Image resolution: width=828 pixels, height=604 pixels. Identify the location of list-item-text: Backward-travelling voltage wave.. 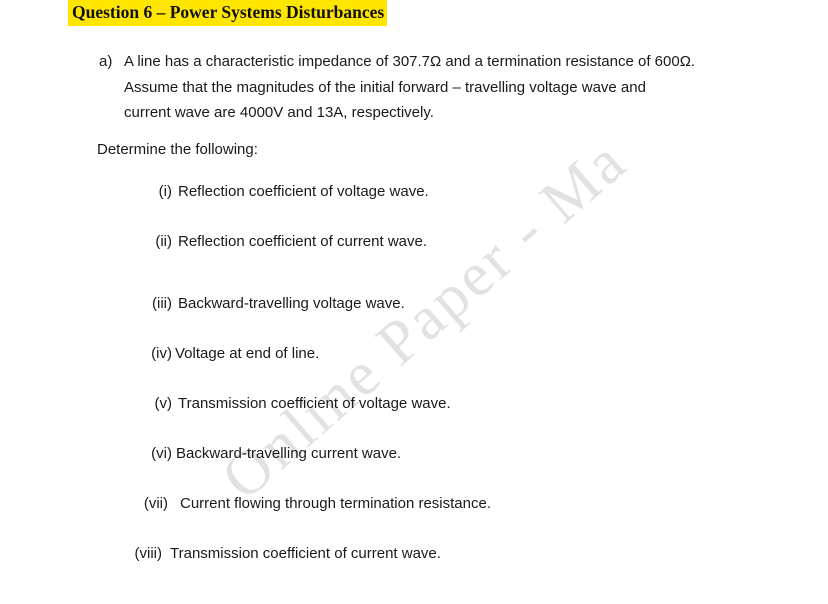
(291, 303).